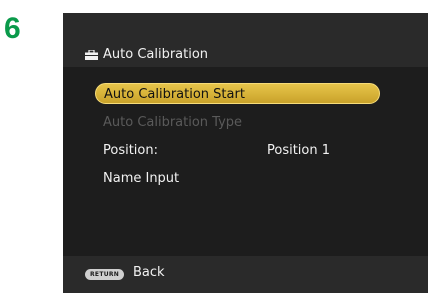 This screenshot has height=293, width=428. I want to click on footer-bar: RETURN Back, so click(245, 274).